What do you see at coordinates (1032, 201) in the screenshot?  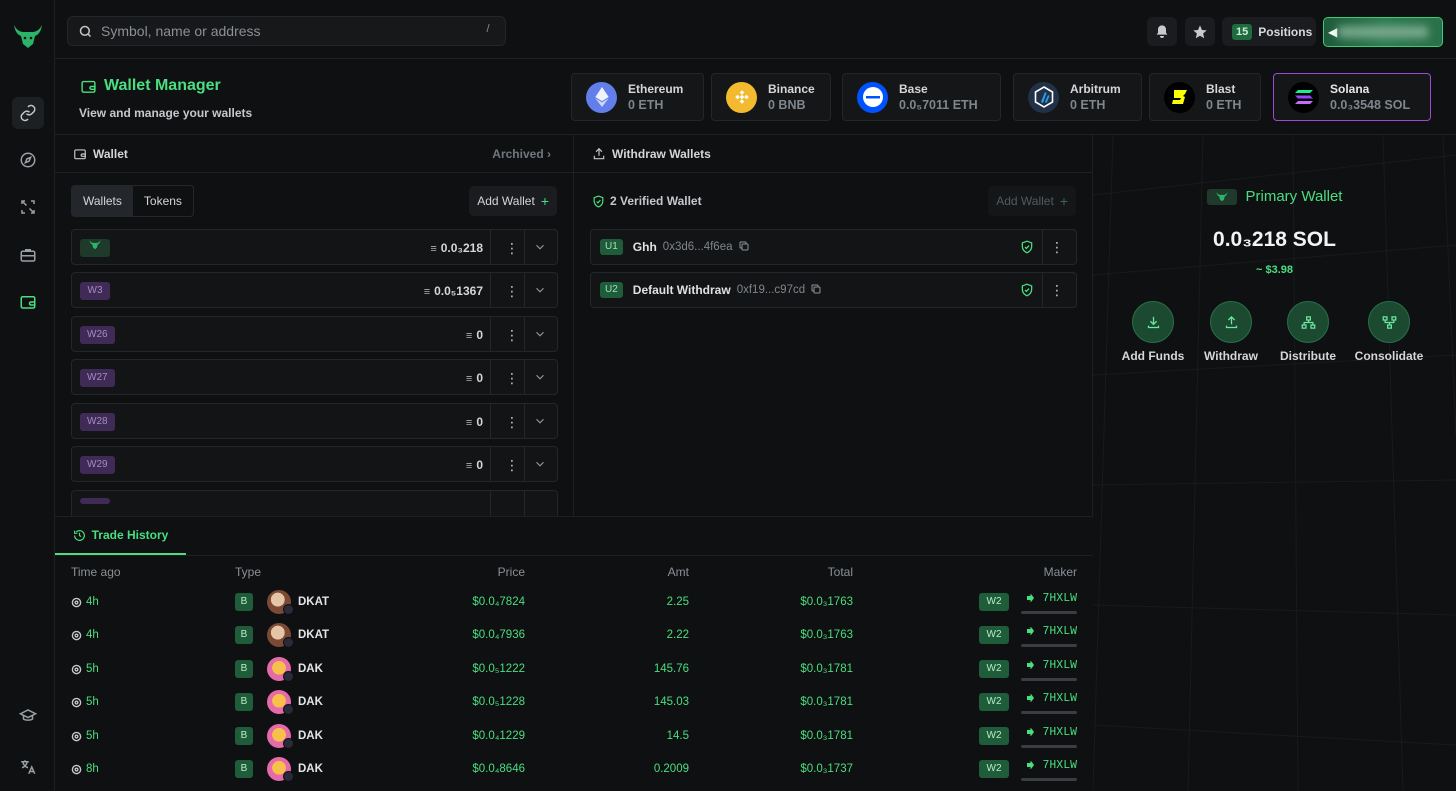 I see `add-withdraw-wallet-button: Add Wallet +` at bounding box center [1032, 201].